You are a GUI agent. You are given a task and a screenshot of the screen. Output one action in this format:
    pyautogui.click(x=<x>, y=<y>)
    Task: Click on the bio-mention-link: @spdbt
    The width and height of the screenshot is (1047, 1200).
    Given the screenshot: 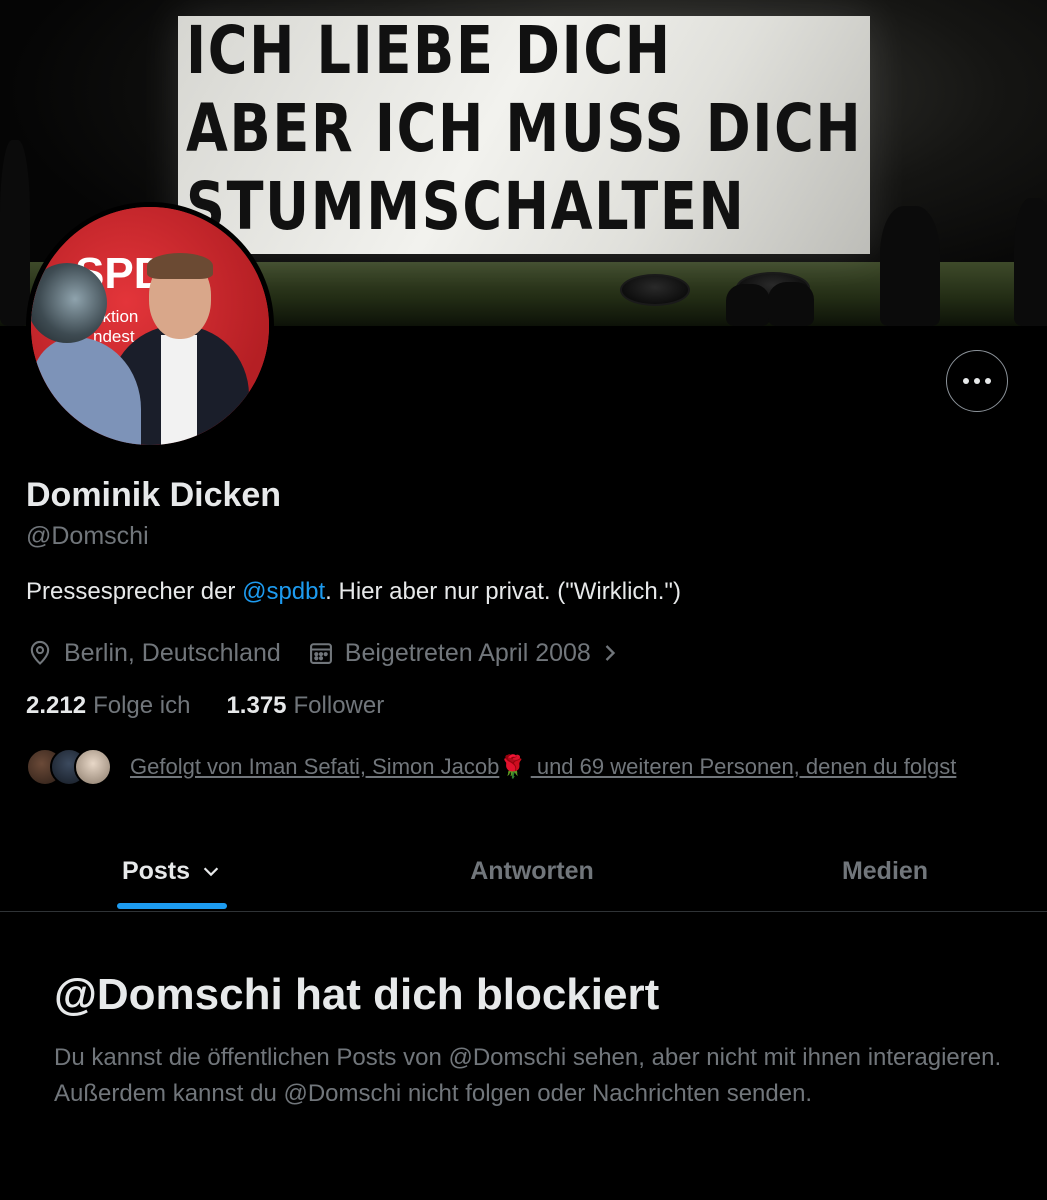 What is the action you would take?
    pyautogui.click(x=283, y=591)
    